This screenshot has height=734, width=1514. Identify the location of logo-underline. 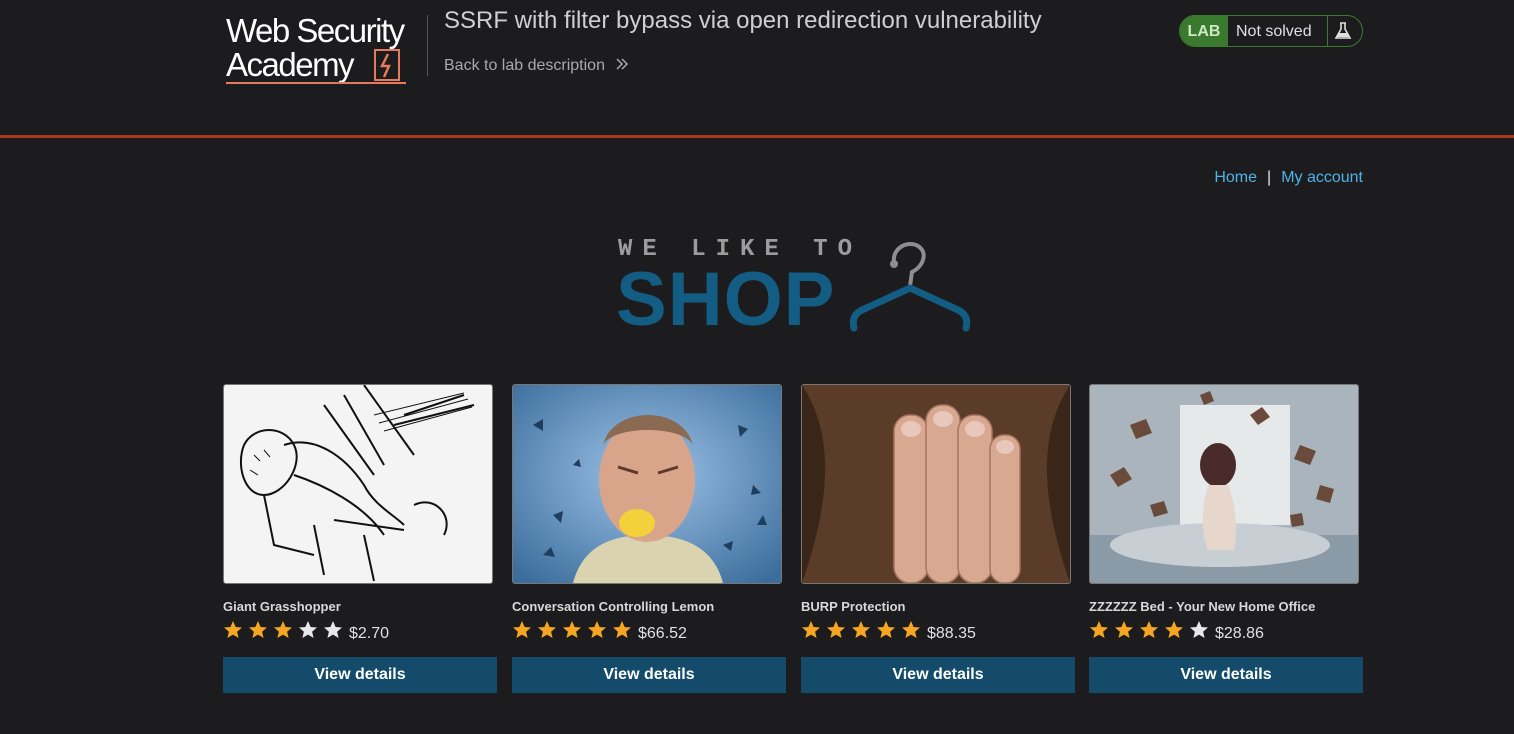
(316, 83).